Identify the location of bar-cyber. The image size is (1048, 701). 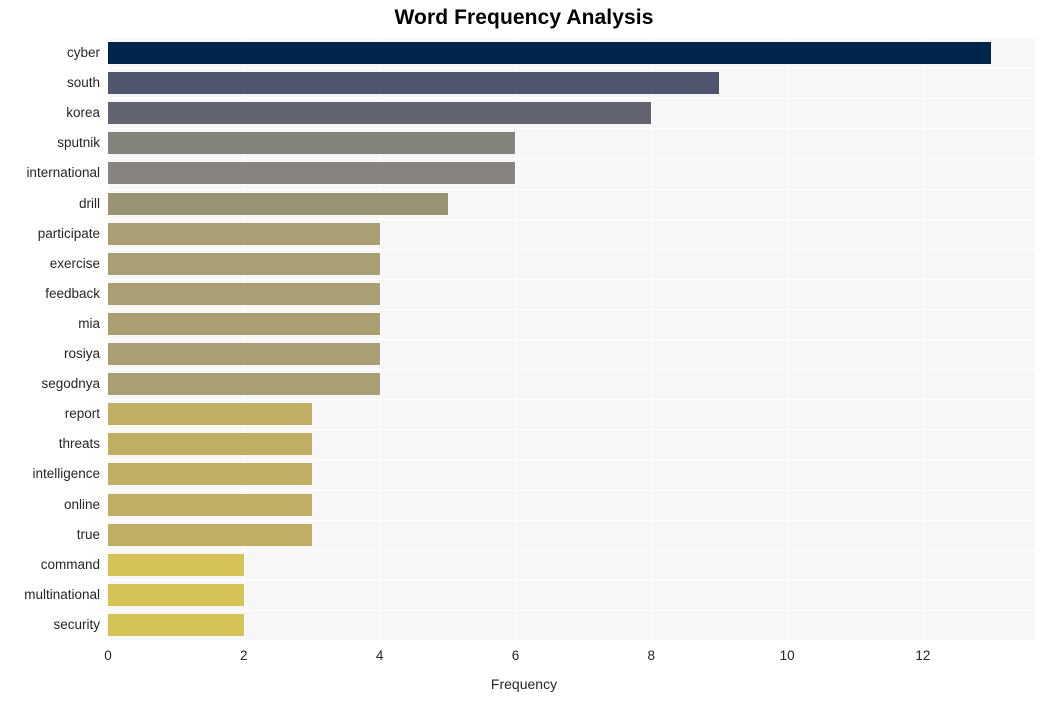
(549, 53).